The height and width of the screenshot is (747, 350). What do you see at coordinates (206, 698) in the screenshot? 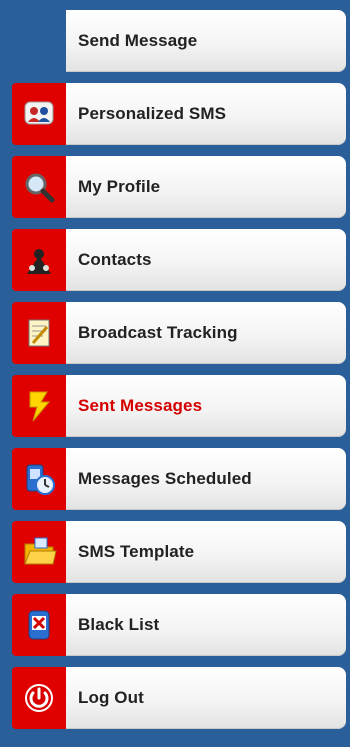
I see `menu-item-label-cell: Log Out` at bounding box center [206, 698].